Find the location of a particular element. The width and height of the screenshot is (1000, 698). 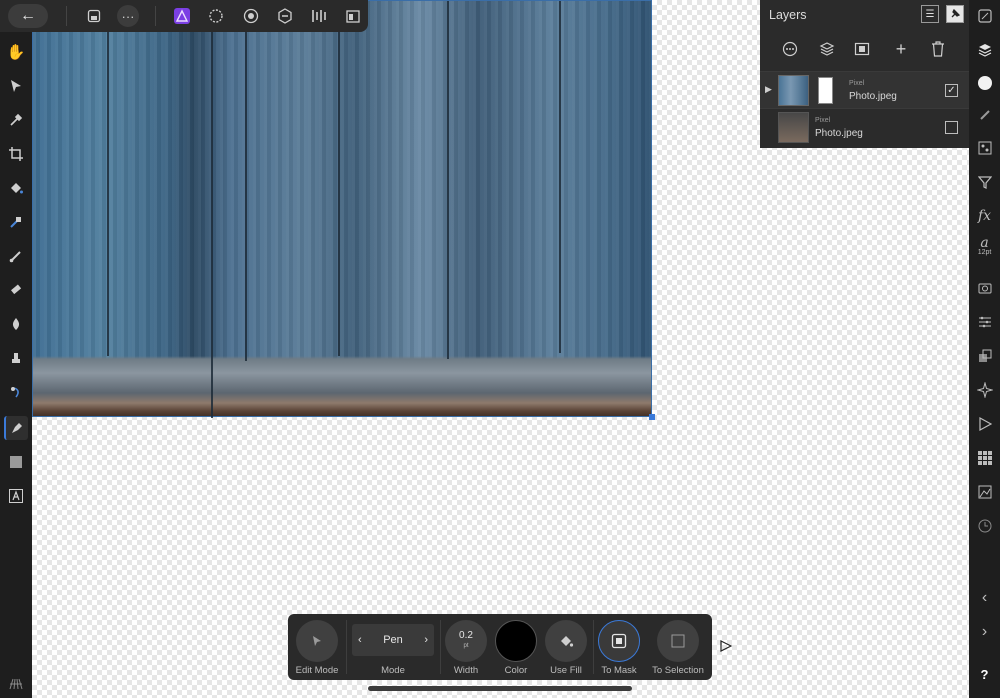

clock-studio-icon is located at coordinates (984, 525).